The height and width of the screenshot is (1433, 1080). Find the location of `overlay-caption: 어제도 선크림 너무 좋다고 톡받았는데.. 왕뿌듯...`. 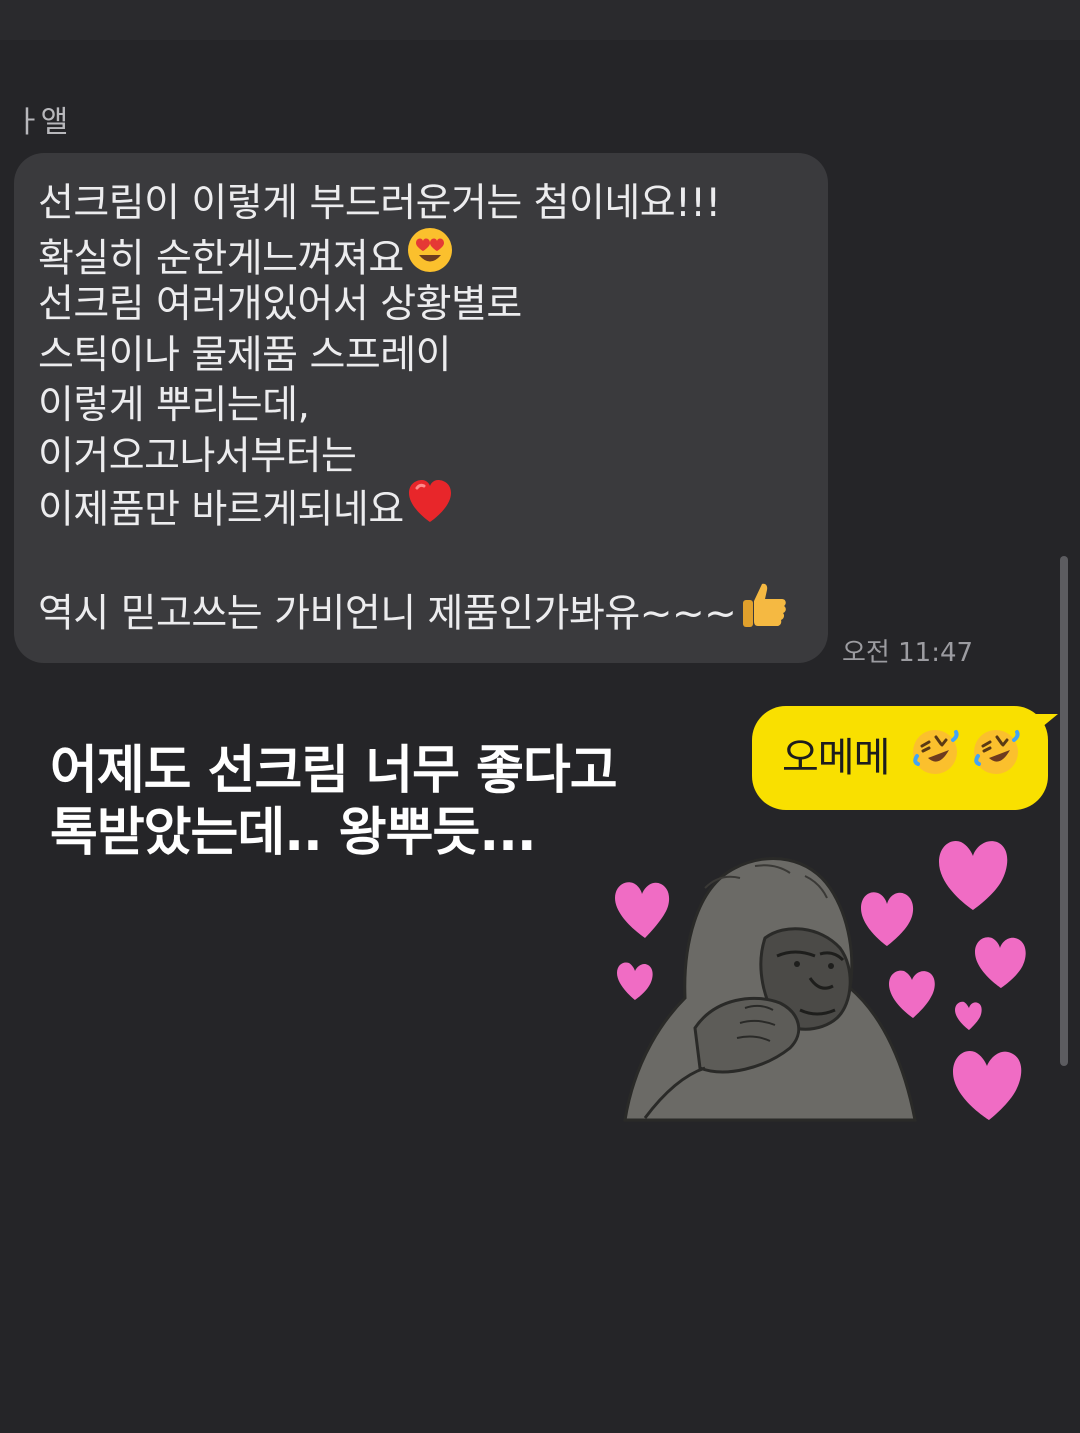

overlay-caption: 어제도 선크림 너무 좋다고 톡받았는데.. 왕뿌듯... is located at coordinates (334, 802).